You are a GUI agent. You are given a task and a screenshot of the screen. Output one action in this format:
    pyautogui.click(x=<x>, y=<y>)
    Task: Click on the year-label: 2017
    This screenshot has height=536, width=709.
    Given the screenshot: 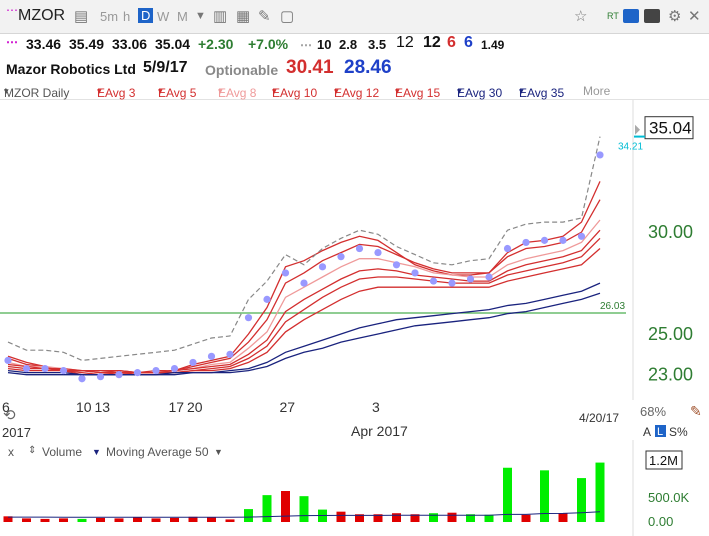 What is the action you would take?
    pyautogui.click(x=16, y=432)
    